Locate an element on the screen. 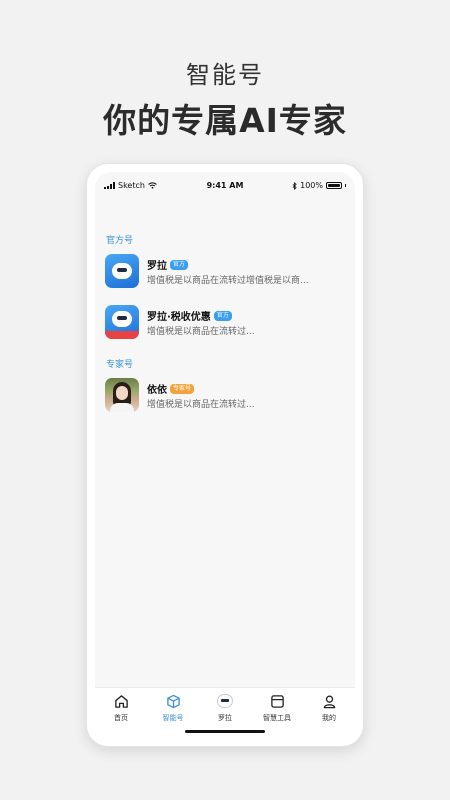 The image size is (450, 800). tab-bar: 首页 智能号 罗拉 智慧工具 我的 is located at coordinates (225, 712).